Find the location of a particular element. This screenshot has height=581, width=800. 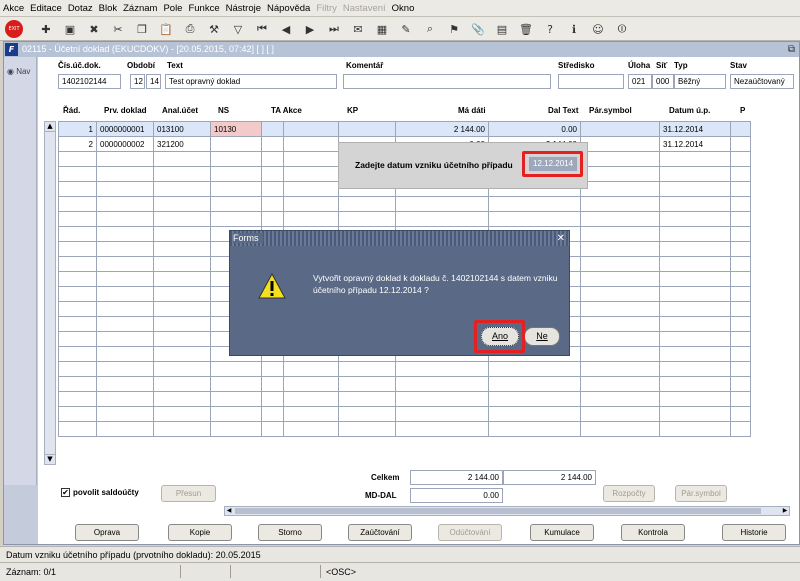

sit-field: 000 is located at coordinates (663, 81).